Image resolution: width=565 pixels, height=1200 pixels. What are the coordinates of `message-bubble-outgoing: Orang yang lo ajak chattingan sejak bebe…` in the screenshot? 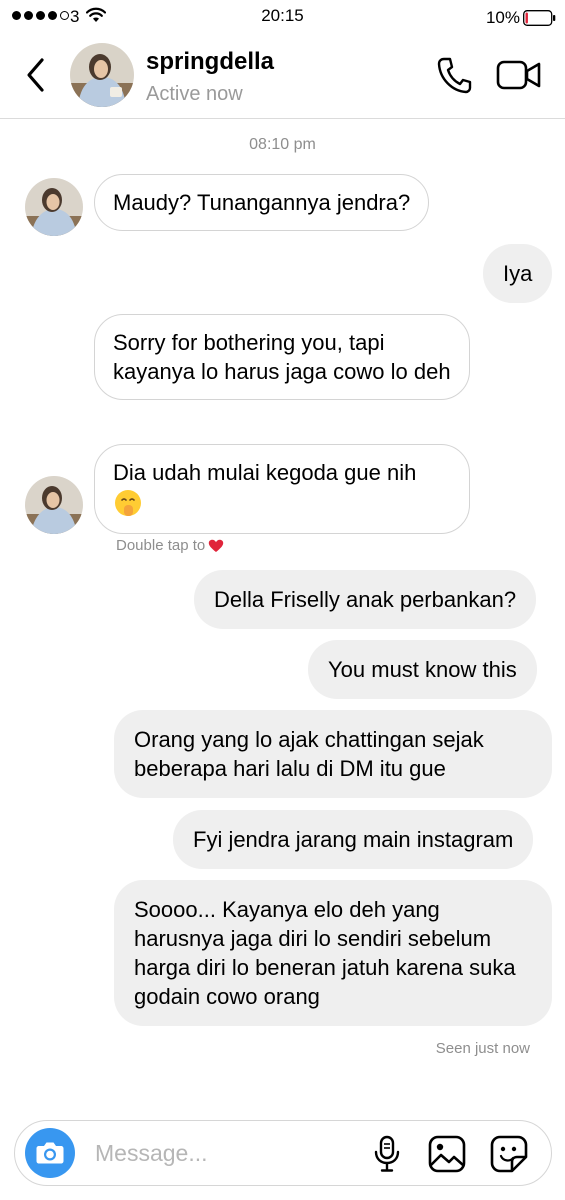 It's located at (333, 754).